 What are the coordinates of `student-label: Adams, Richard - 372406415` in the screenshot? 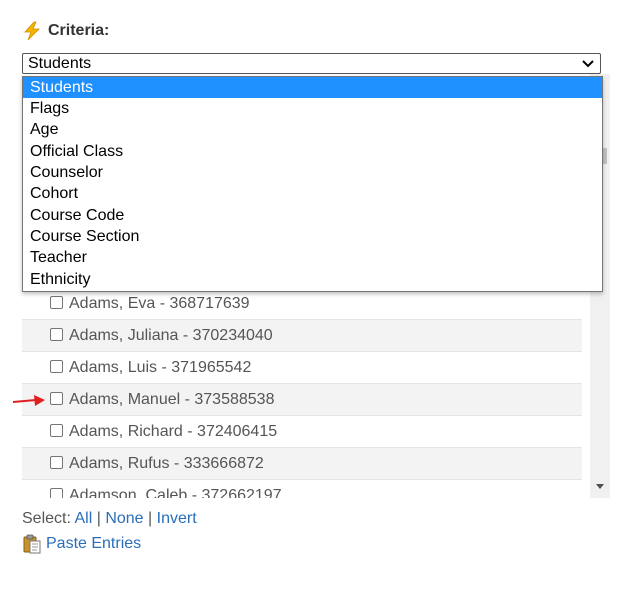 It's located at (173, 431).